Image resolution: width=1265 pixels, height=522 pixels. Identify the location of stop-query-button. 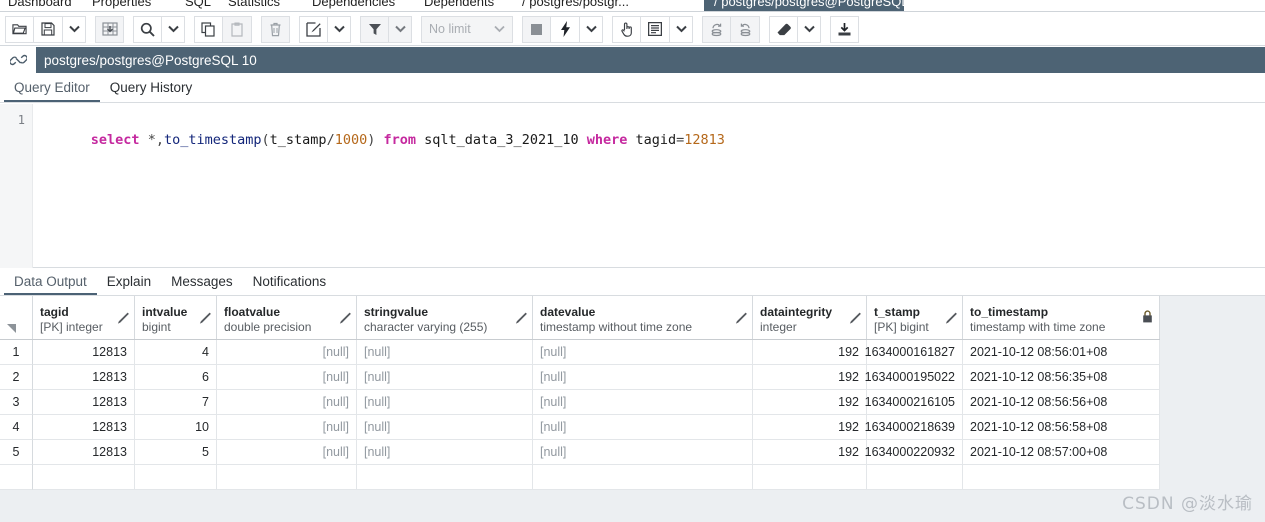
(536, 29).